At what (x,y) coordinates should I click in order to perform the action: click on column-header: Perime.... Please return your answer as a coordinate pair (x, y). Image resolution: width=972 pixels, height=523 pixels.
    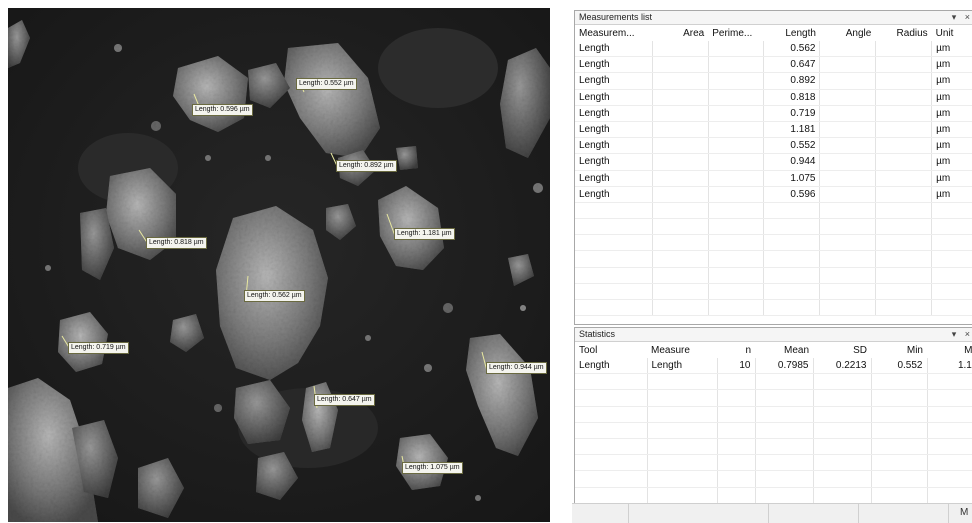
    Looking at the image, I should click on (735, 33).